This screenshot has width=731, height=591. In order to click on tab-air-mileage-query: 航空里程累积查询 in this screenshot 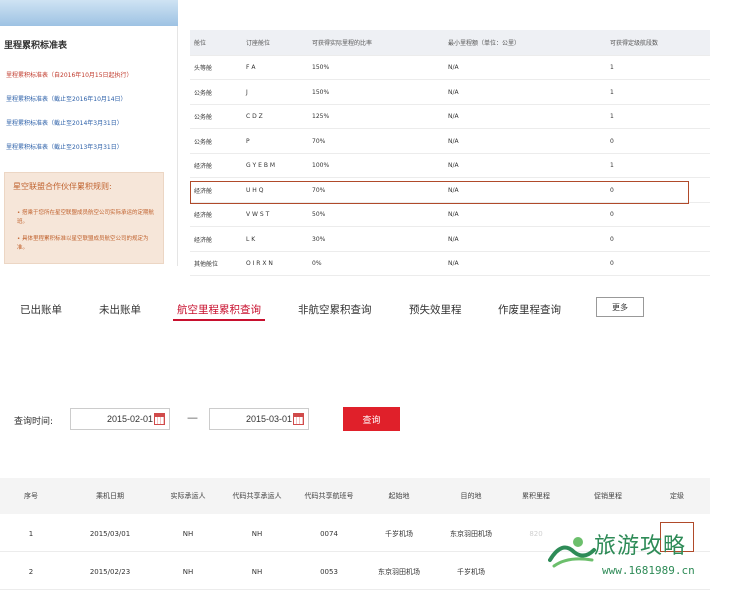, I will do `click(219, 309)`.